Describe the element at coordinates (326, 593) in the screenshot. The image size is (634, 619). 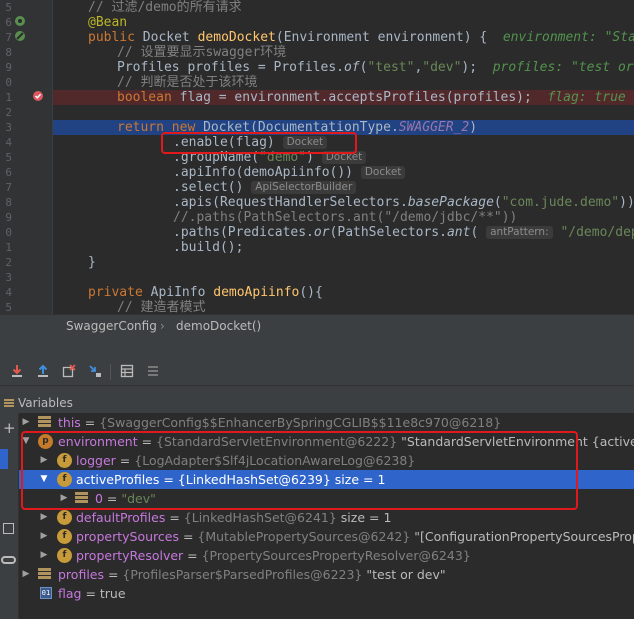
I see `variable-row-flag: 01 flag = true` at that location.